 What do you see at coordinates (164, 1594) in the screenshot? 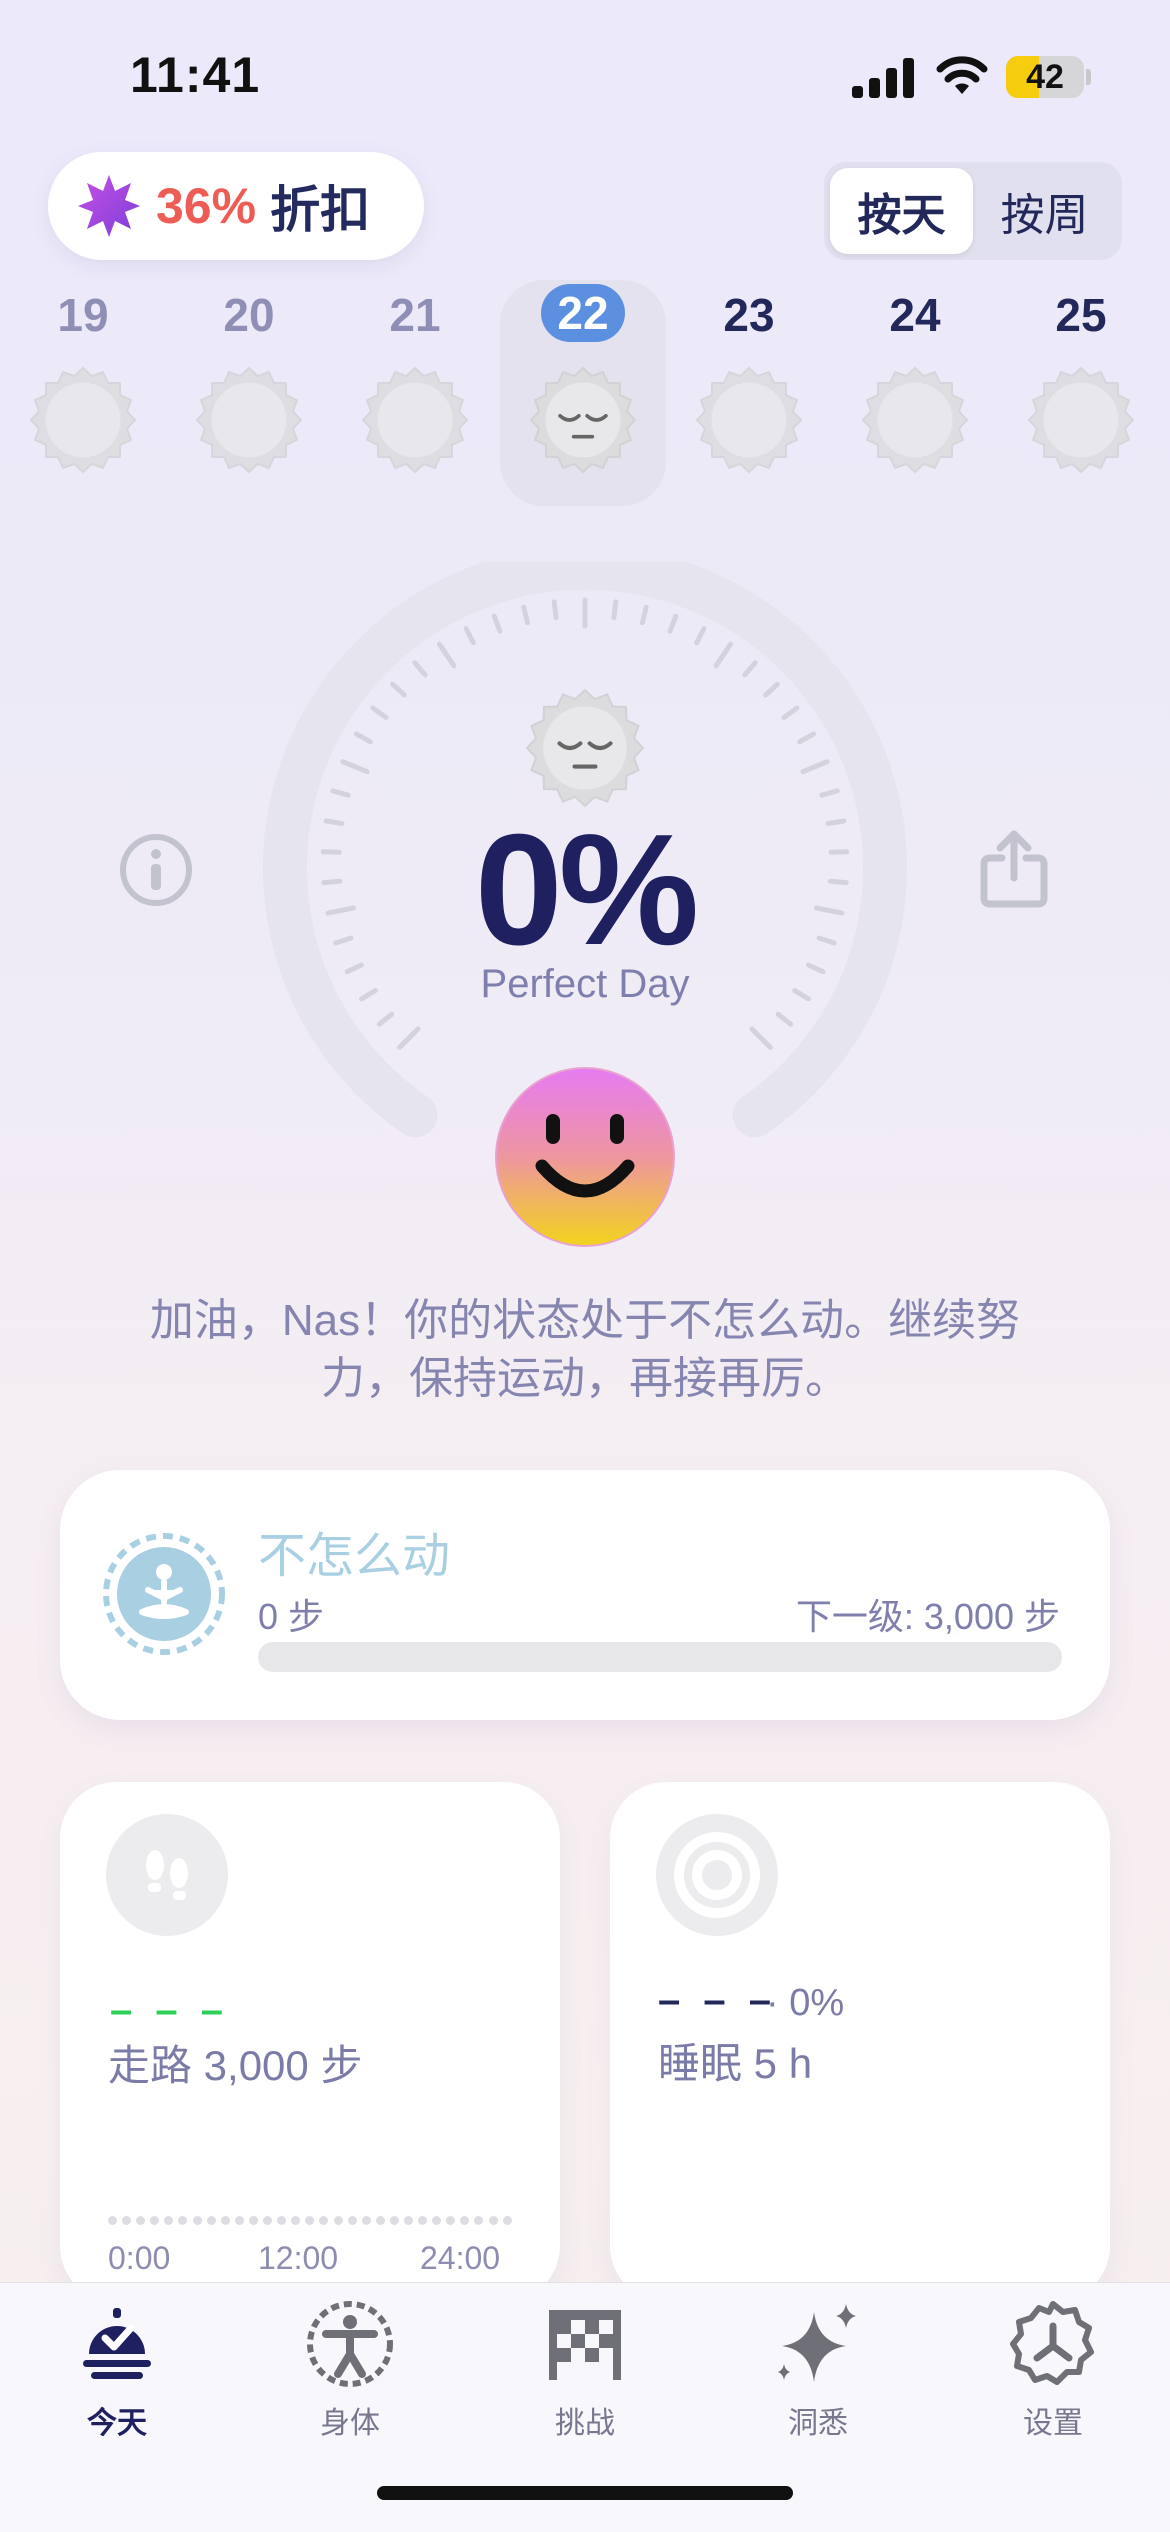
I see `meditation-icon` at bounding box center [164, 1594].